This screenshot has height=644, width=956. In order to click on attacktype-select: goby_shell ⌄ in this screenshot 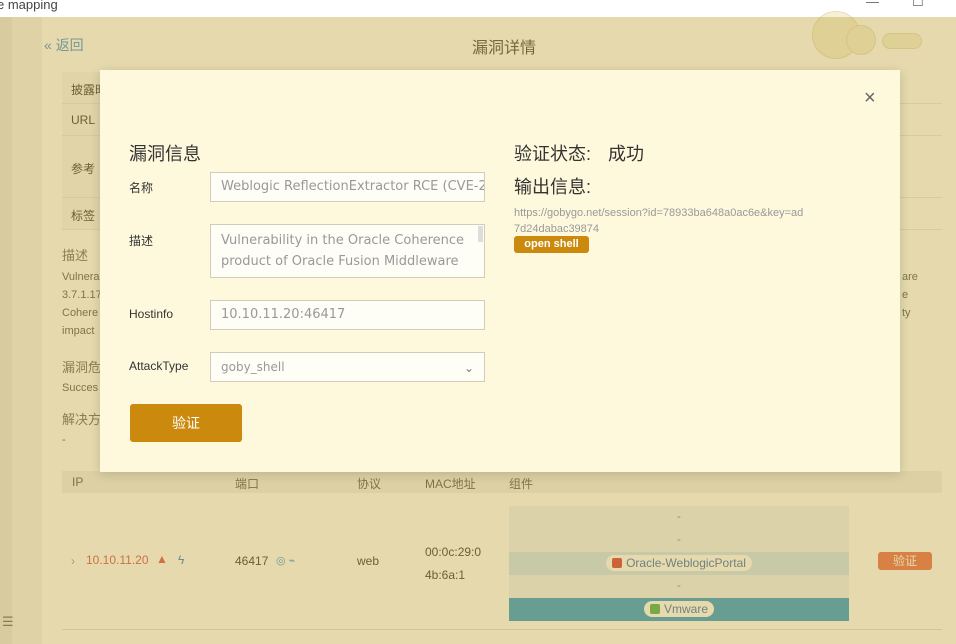, I will do `click(347, 367)`.